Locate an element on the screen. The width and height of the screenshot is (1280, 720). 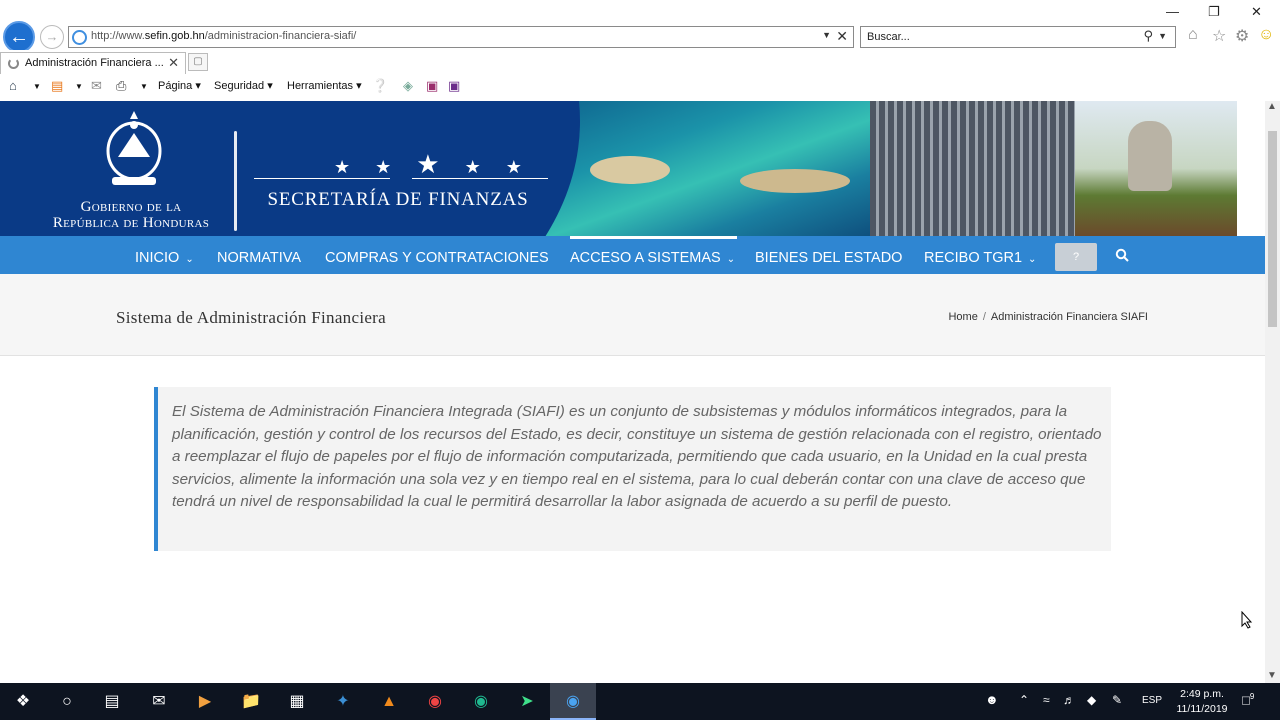
tools-menu: Herramientas ▾ is located at coordinates (324, 85).